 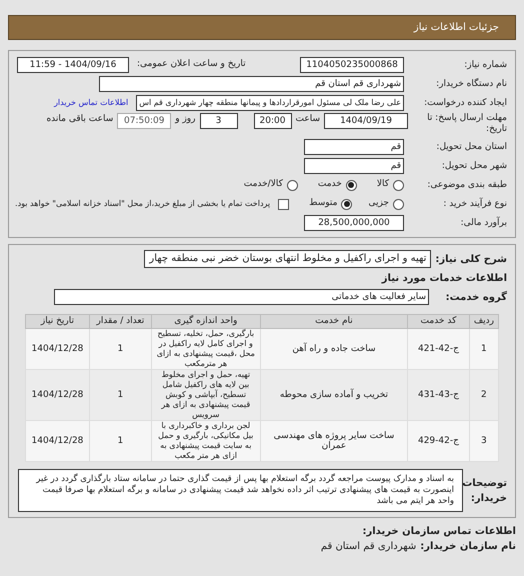 I want to click on section-heading: اطلاعات خدمات مورد نیاز, so click(x=443, y=279).